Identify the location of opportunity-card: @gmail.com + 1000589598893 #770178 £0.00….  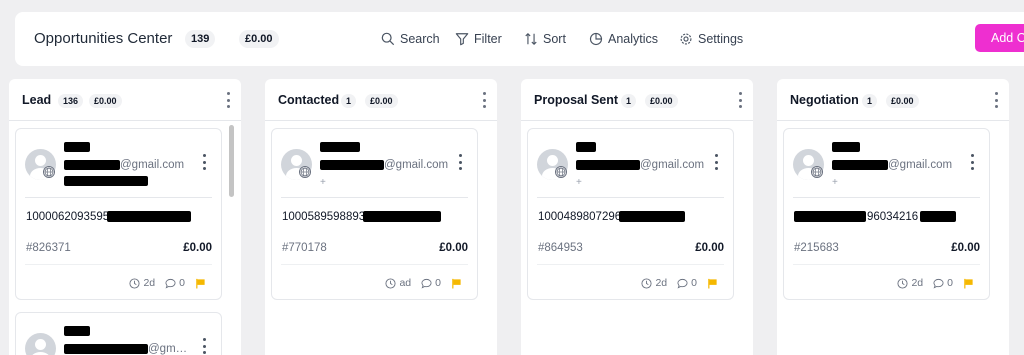
(374, 214).